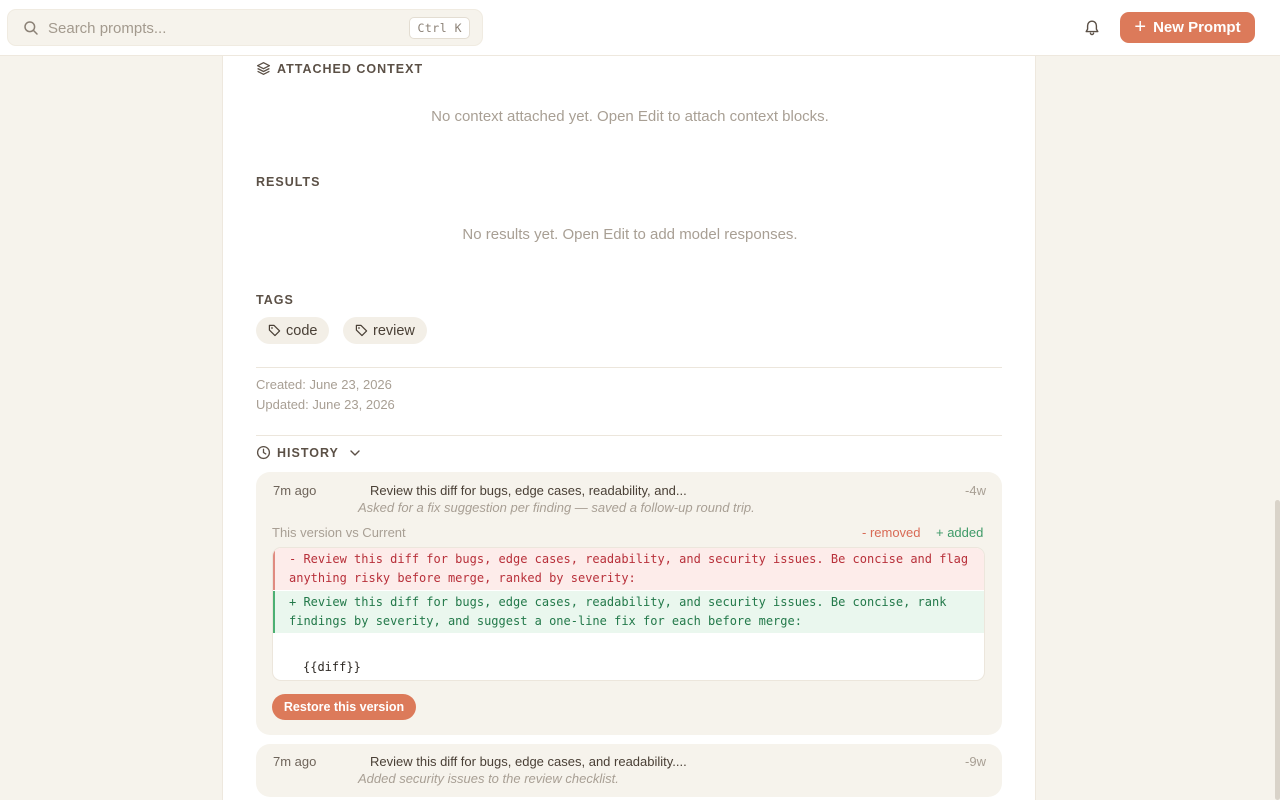  What do you see at coordinates (891, 532) in the screenshot?
I see `legend-removed: - removed` at bounding box center [891, 532].